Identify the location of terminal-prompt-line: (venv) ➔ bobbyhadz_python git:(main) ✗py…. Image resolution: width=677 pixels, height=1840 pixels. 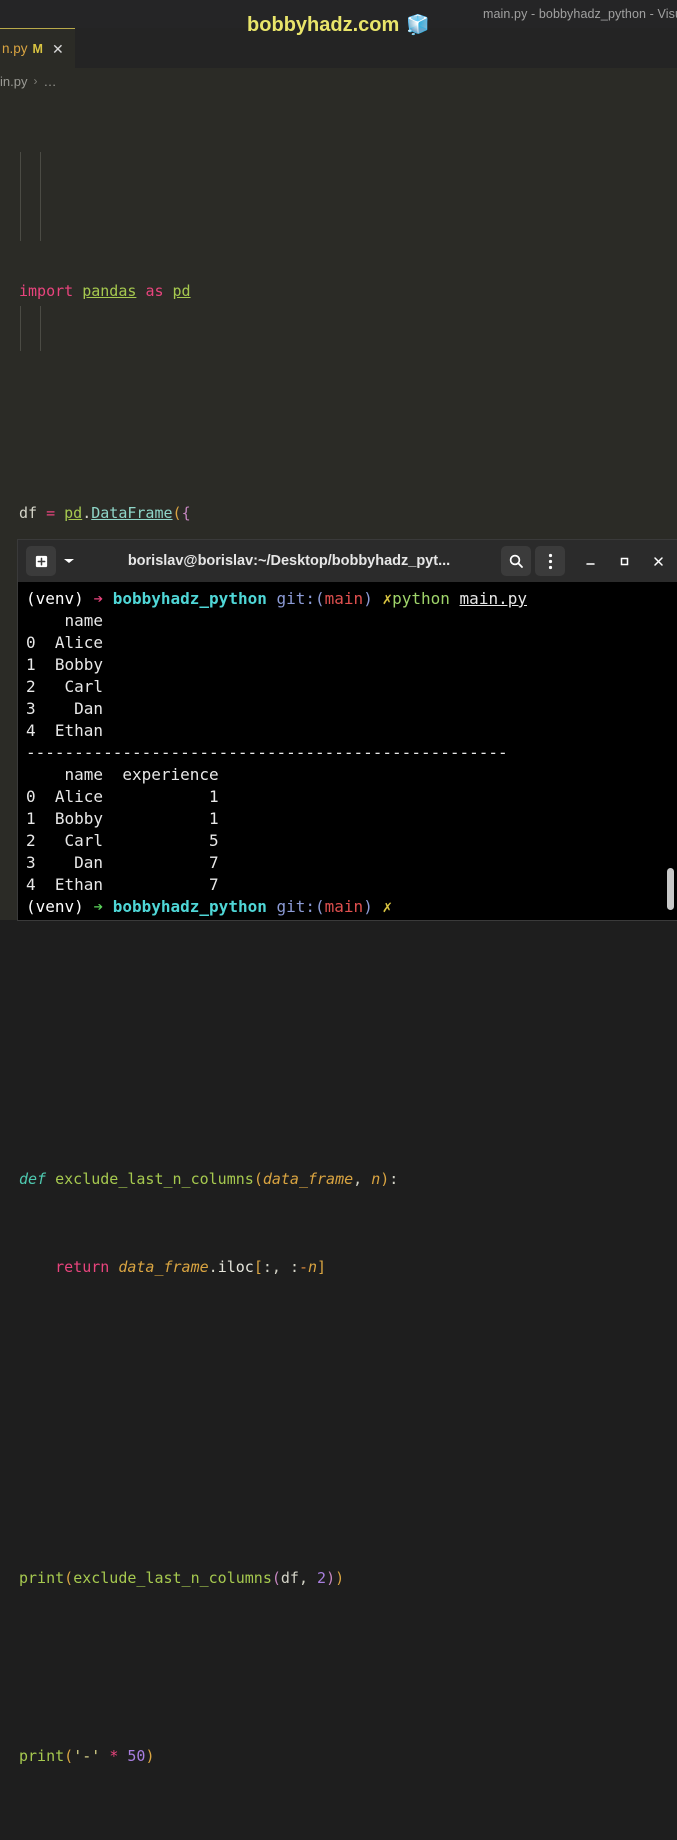
(351, 599).